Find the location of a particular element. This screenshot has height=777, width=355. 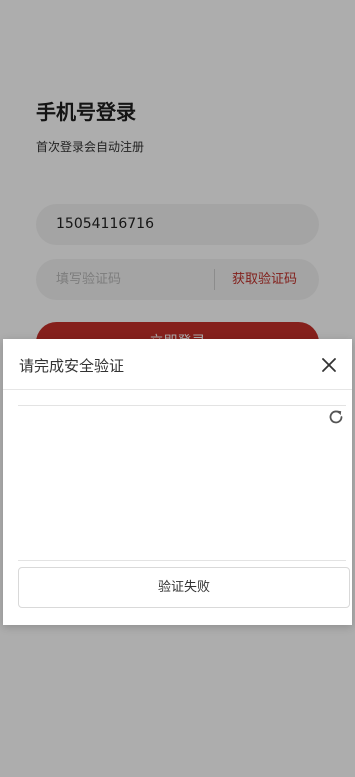

dialog-title: 请完成安全验证 is located at coordinates (72, 366).